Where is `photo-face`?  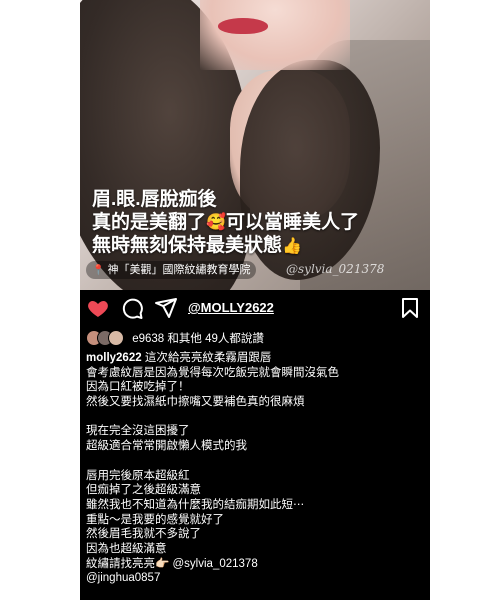 photo-face is located at coordinates (275, 35).